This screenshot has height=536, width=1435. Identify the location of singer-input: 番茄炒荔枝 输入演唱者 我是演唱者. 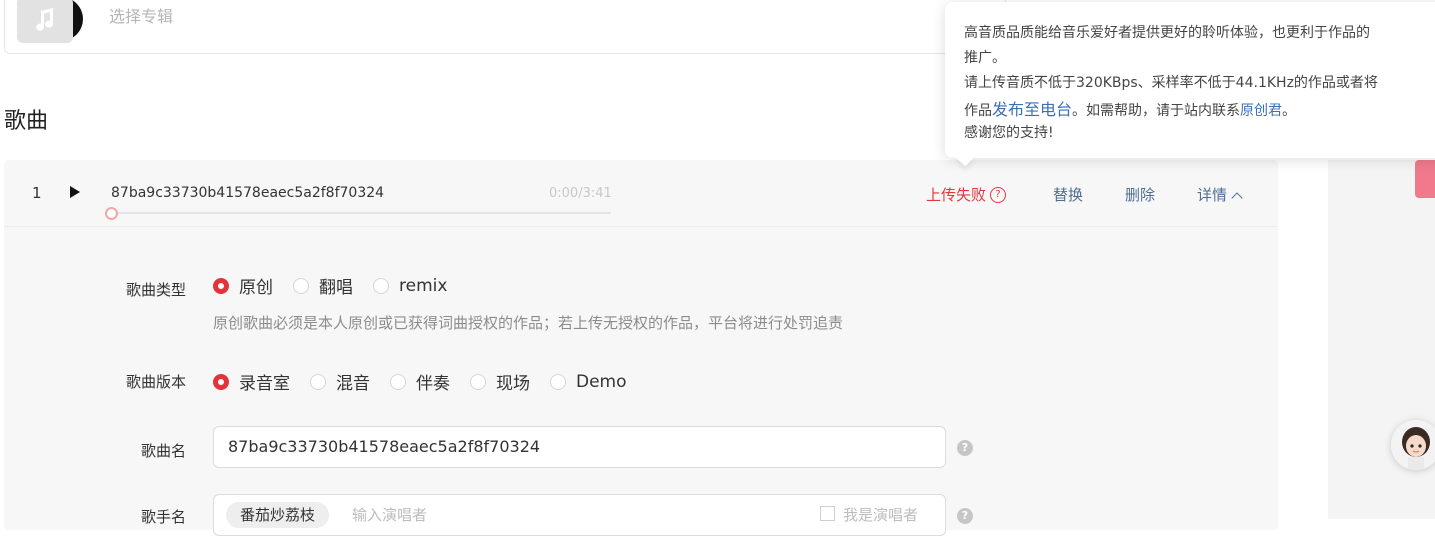
(579, 515).